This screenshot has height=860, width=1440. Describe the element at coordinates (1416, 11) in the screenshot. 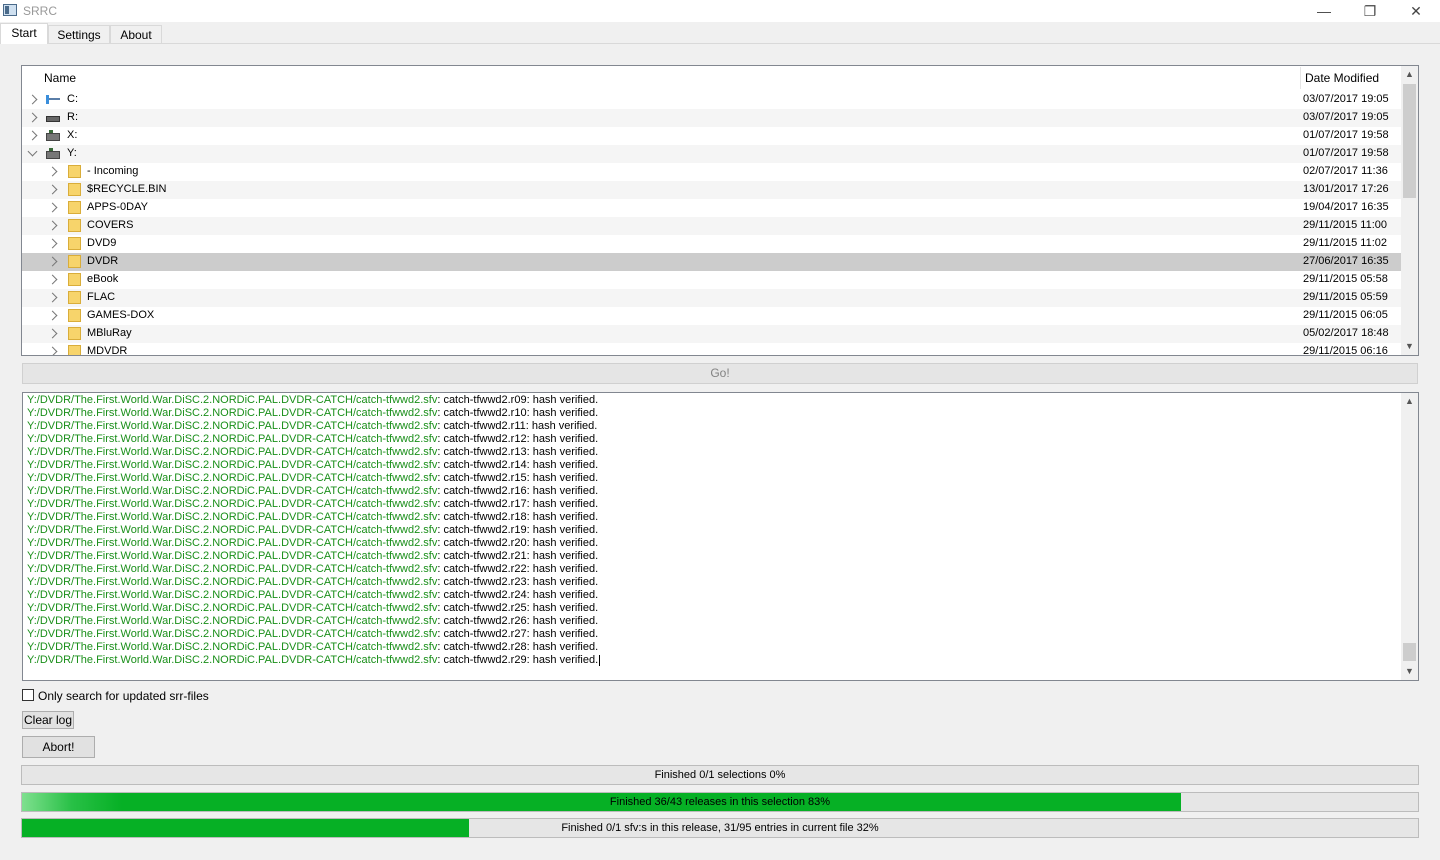

I see `close-button: ✕` at that location.